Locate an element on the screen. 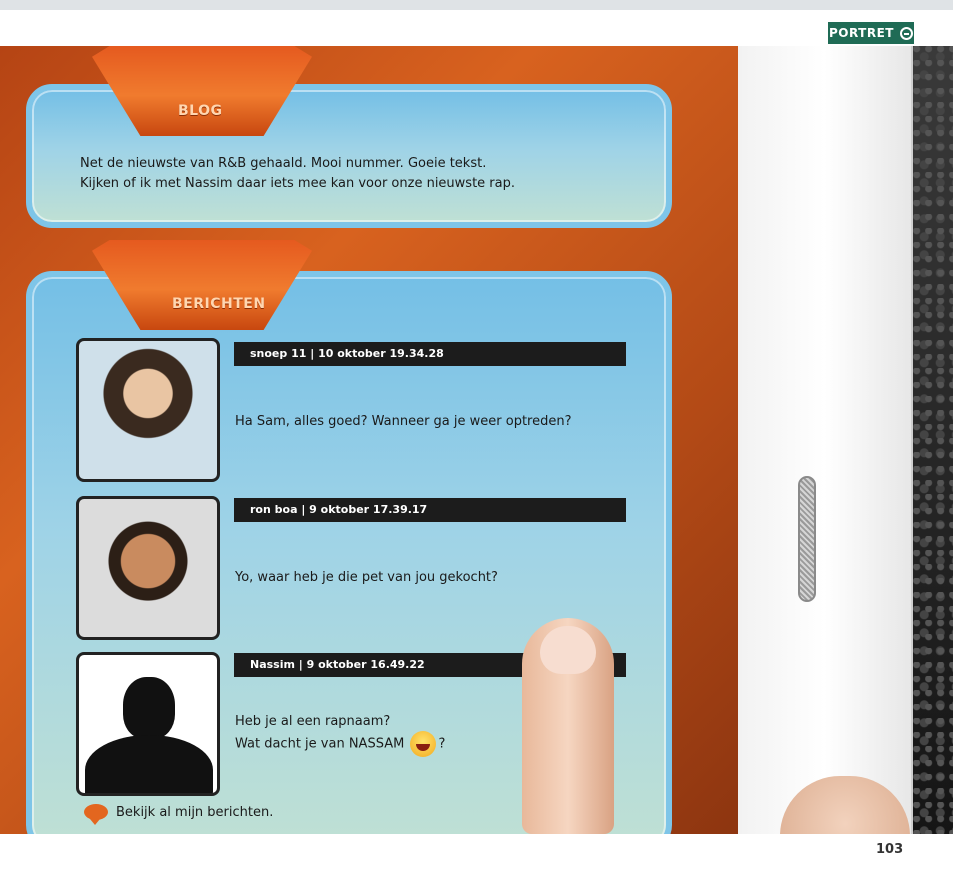  message-text-line: Wat dacht je van NASSAM ? is located at coordinates (340, 744).